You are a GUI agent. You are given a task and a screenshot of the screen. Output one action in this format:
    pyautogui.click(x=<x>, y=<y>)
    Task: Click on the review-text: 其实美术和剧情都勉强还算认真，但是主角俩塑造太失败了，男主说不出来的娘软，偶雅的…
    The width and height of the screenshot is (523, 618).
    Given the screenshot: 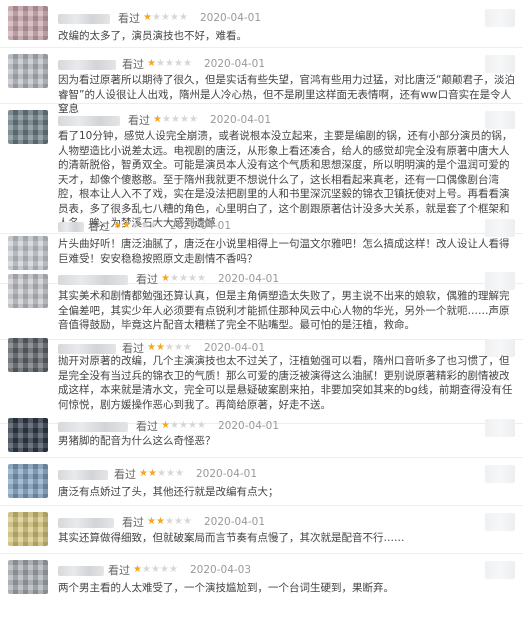 What is the action you would take?
    pyautogui.click(x=284, y=310)
    